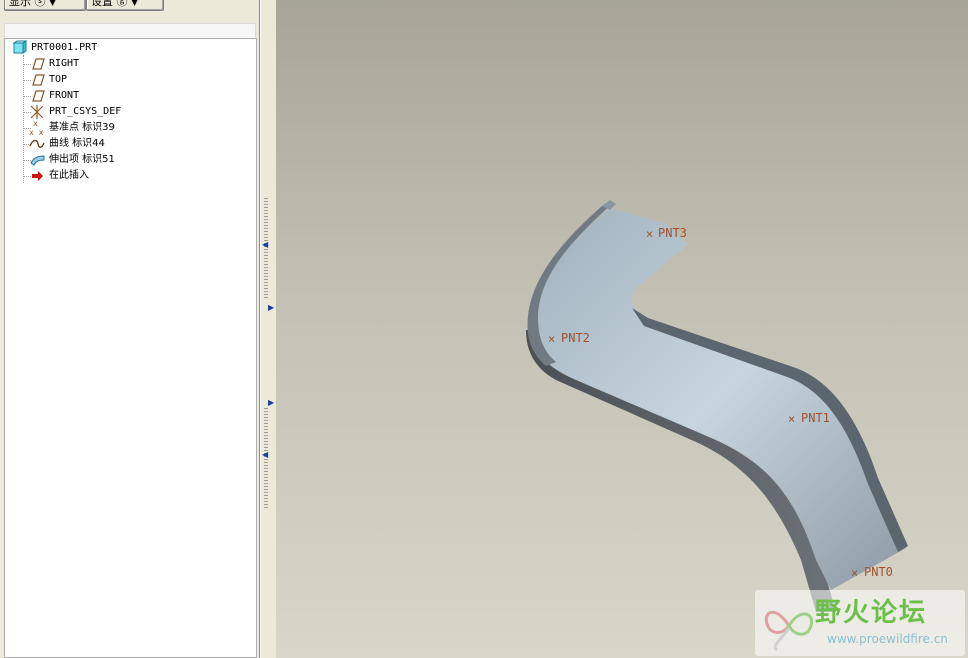 Image resolution: width=968 pixels, height=658 pixels. Describe the element at coordinates (878, 572) in the screenshot. I see `point-label: PNT0` at that location.